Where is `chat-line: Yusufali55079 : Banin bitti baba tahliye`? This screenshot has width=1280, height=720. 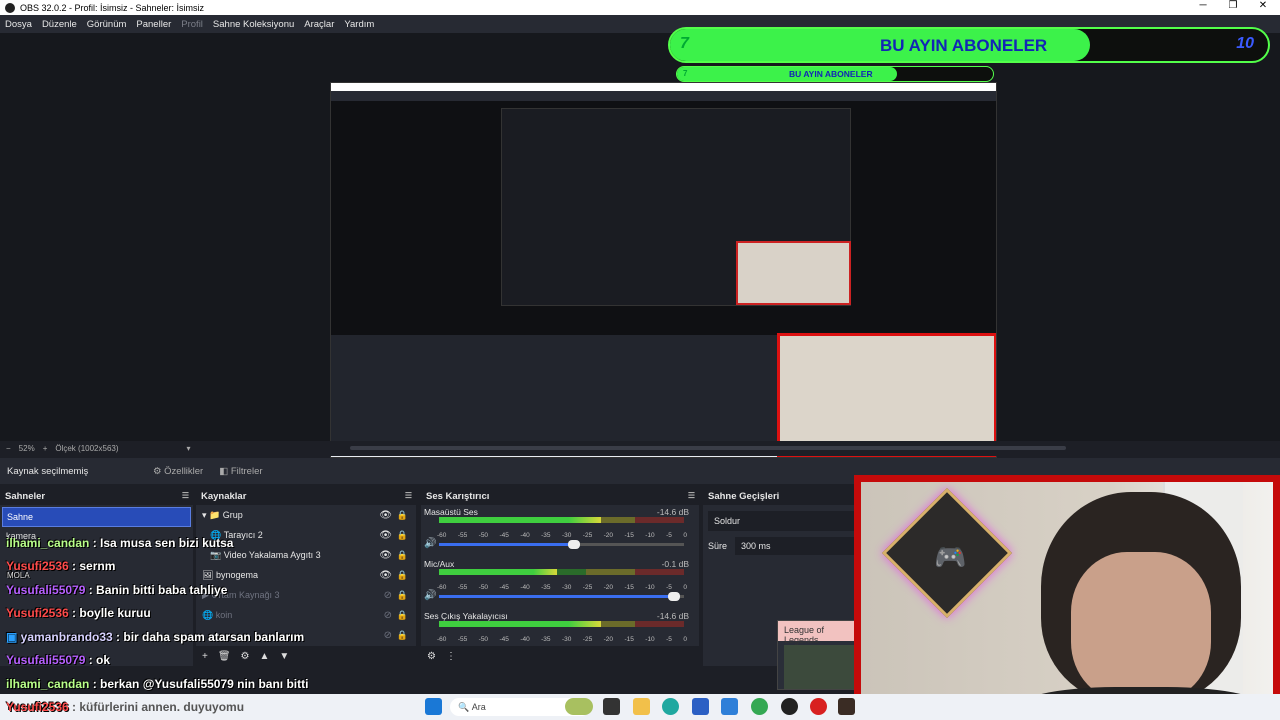
chat-line: Yusufali55079 : Banin bitti baba tahliye is located at coordinates (116, 590).